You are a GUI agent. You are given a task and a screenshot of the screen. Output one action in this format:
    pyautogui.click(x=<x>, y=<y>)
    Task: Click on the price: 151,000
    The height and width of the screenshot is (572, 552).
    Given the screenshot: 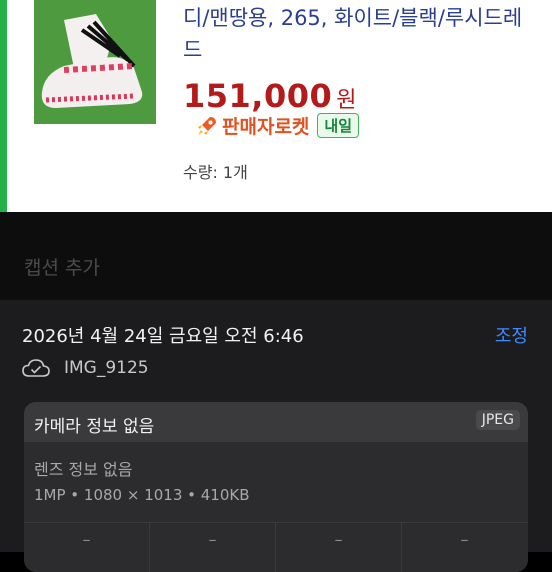 What is the action you would take?
    pyautogui.click(x=258, y=96)
    